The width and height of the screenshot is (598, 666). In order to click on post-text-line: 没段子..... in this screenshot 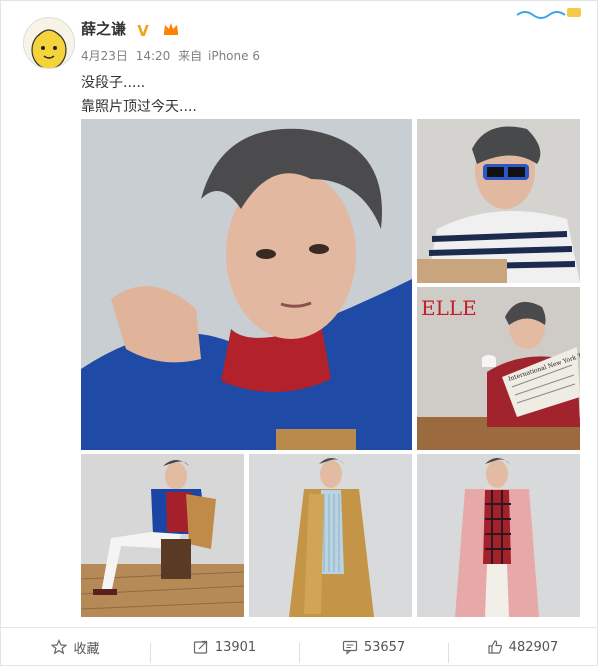, I will do `click(113, 83)`.